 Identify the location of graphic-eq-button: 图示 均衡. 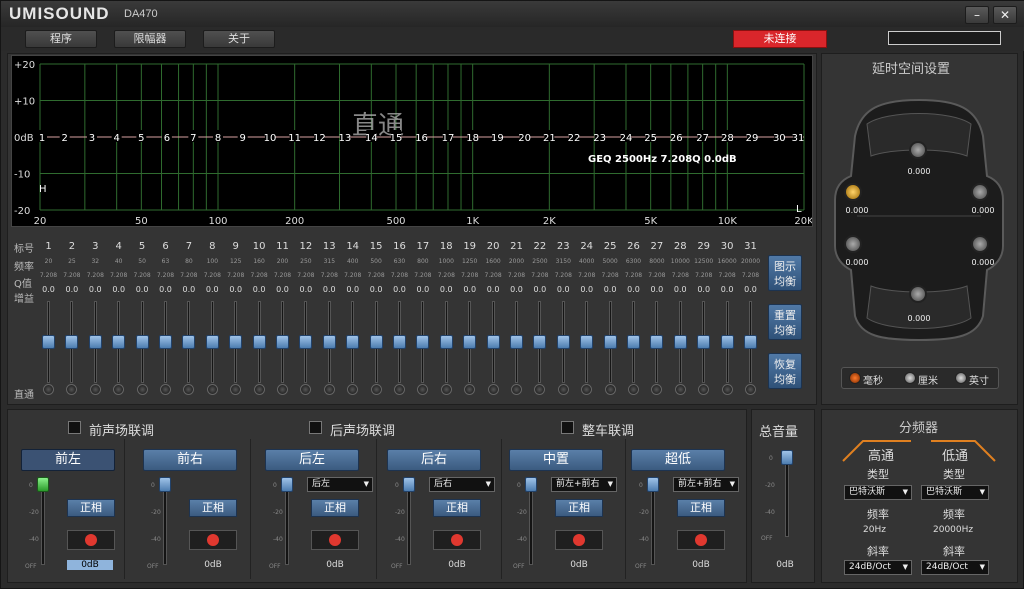
(785, 273).